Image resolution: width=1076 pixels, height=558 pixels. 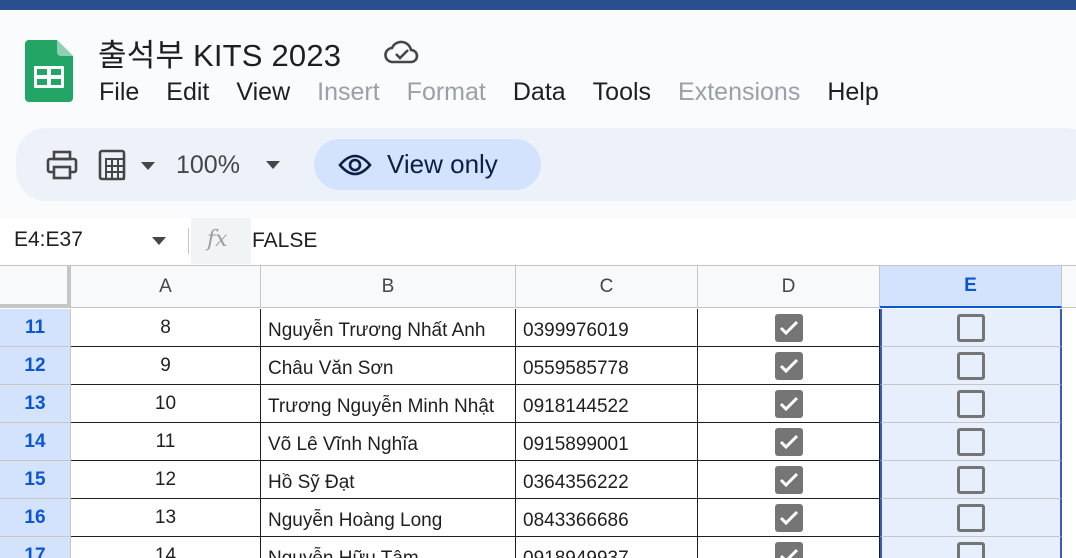 I want to click on cell-b: Nguyễn Hữu Tâm, so click(x=388, y=547).